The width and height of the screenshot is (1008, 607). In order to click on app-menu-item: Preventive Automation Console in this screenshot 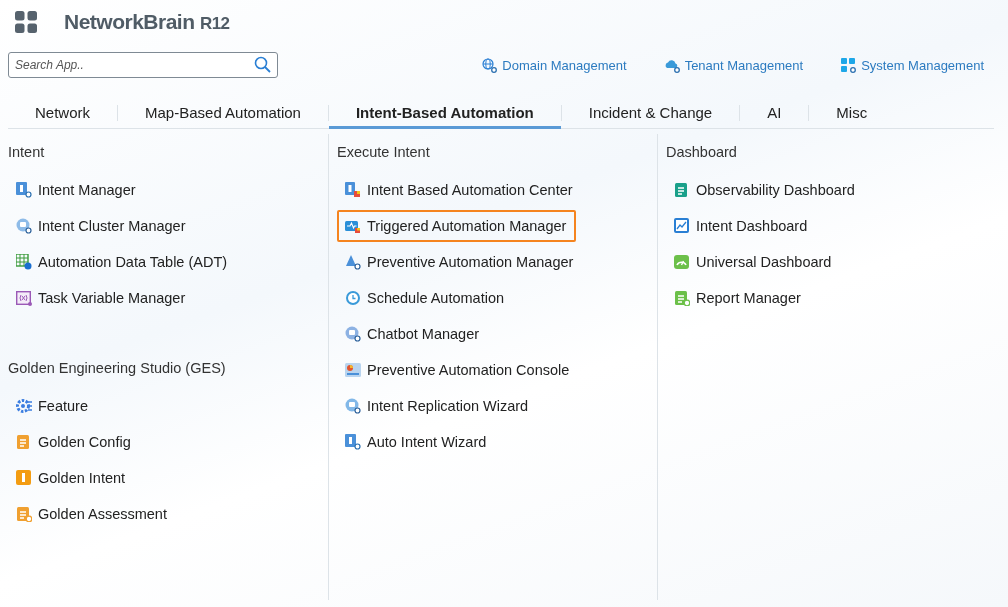, I will do `click(458, 370)`.